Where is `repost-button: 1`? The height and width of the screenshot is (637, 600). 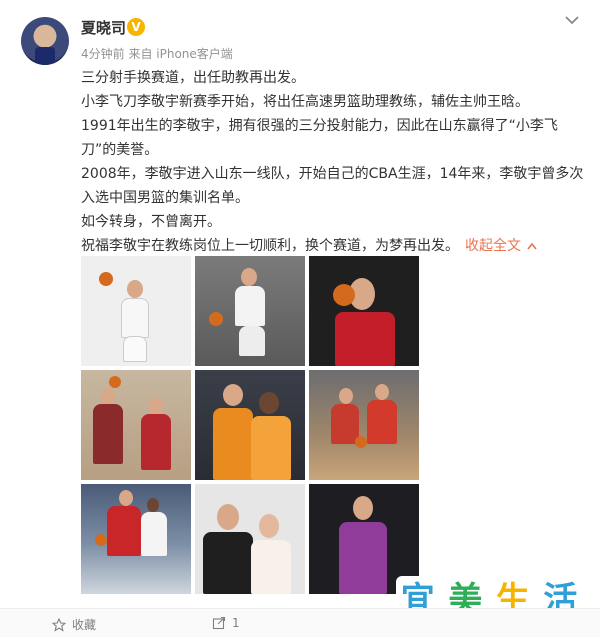
repost-button: 1 is located at coordinates (226, 623).